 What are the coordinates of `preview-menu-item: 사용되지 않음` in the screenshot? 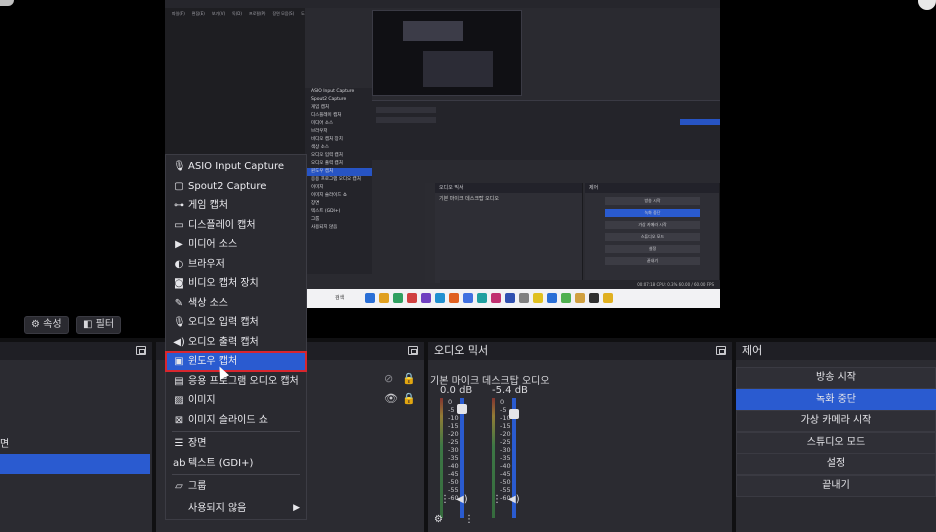 It's located at (324, 227).